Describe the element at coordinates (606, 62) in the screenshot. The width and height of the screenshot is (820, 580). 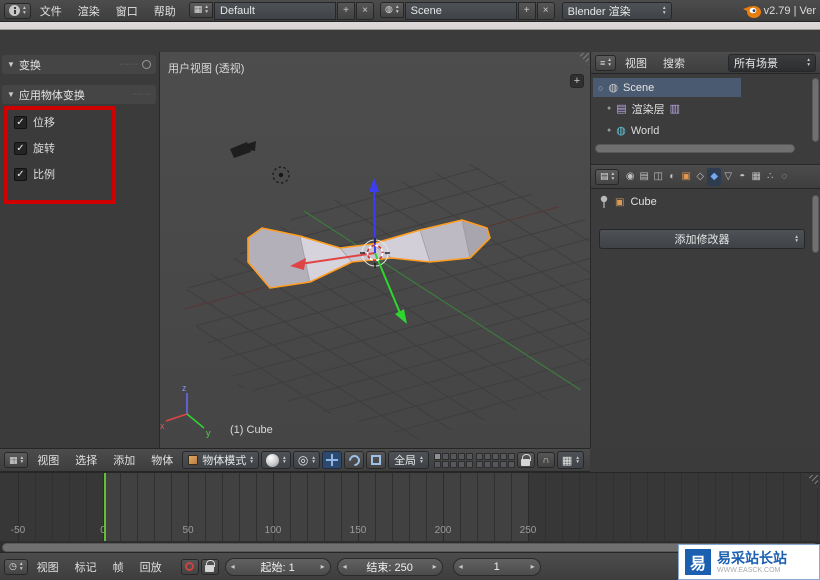
I see `editor-type-button-outliner: ≡ ▴ ▾` at that location.